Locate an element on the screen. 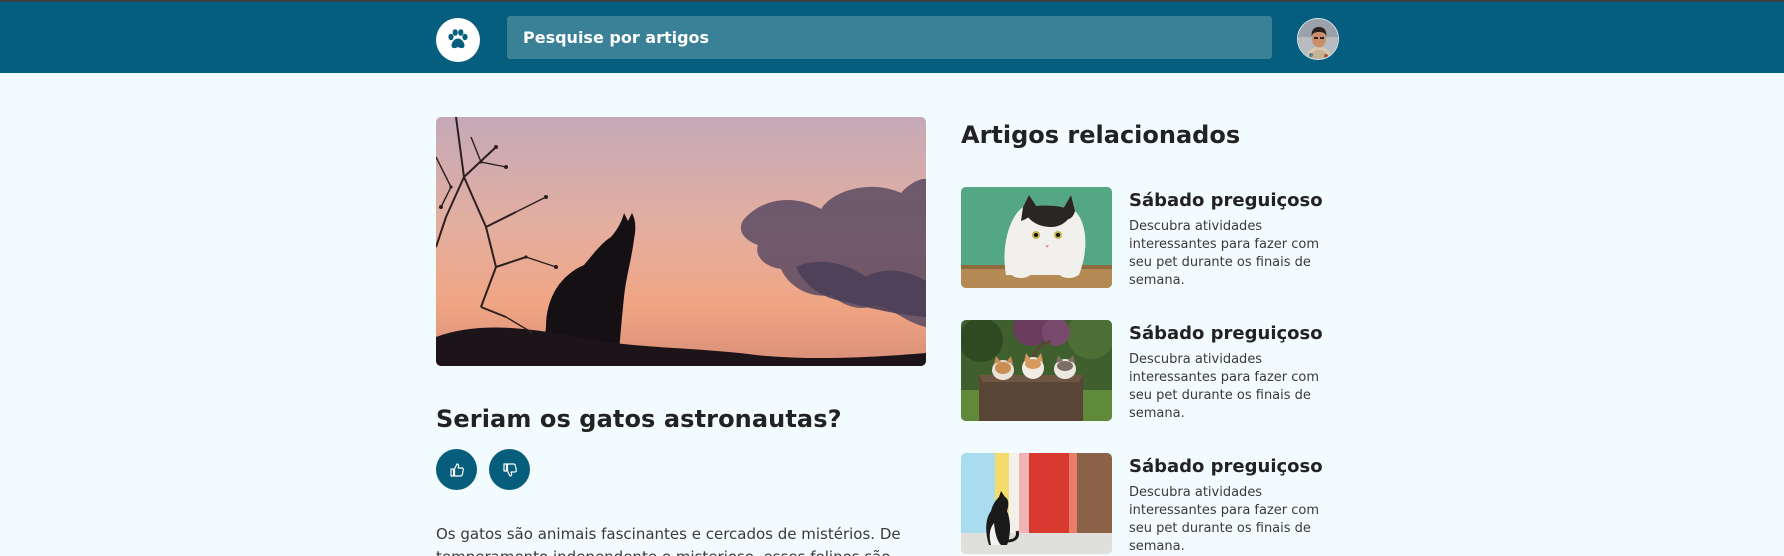  thumbs-down-icon is located at coordinates (509, 469).